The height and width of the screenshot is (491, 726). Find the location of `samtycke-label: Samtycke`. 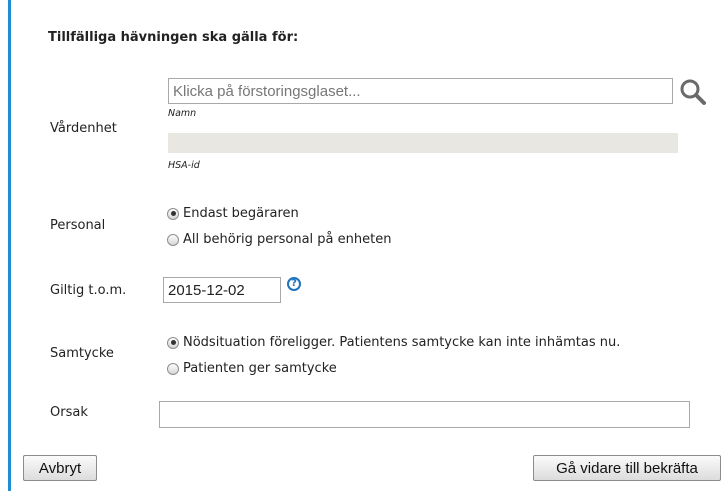

samtycke-label: Samtycke is located at coordinates (82, 353).